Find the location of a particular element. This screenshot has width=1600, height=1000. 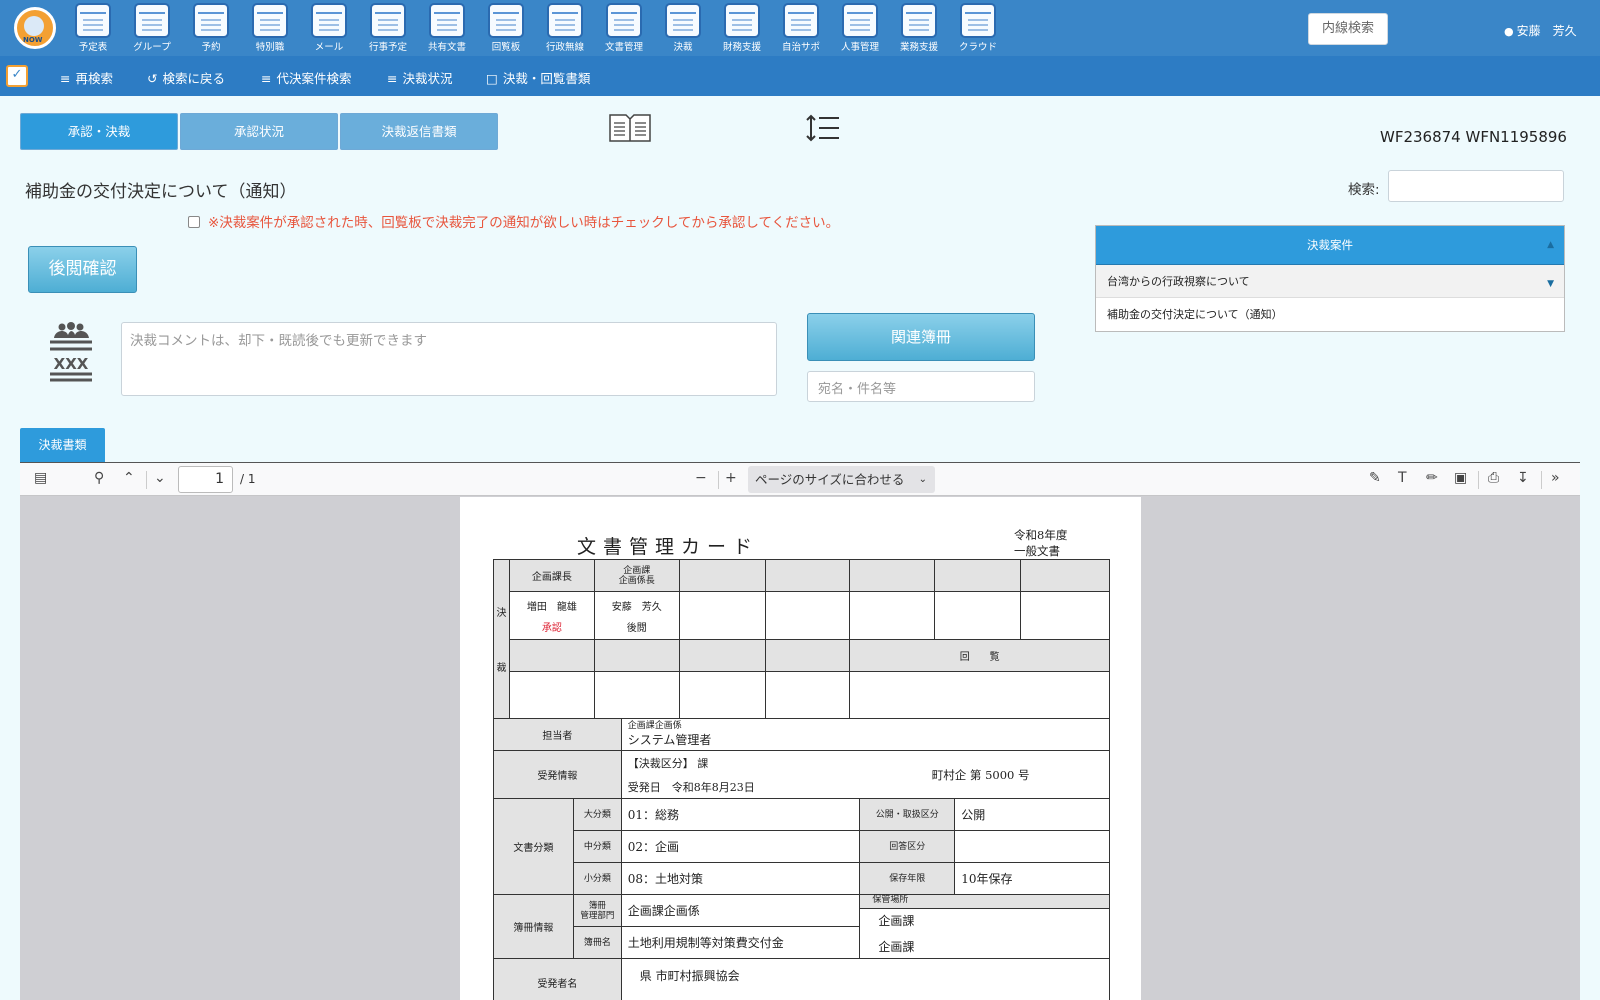

app-label: メール is located at coordinates (329, 47).